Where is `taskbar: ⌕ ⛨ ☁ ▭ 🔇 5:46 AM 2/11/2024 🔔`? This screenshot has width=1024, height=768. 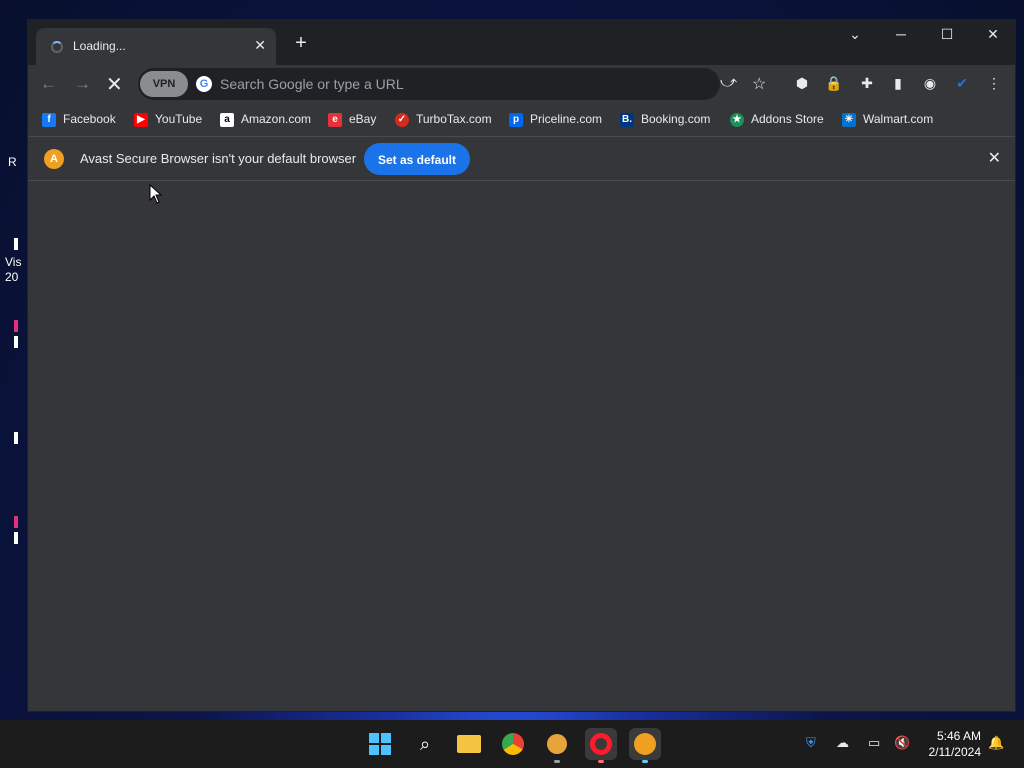
taskbar: ⌕ ⛨ ☁ ▭ 🔇 5:46 AM 2/11/2024 🔔 is located at coordinates (512, 744).